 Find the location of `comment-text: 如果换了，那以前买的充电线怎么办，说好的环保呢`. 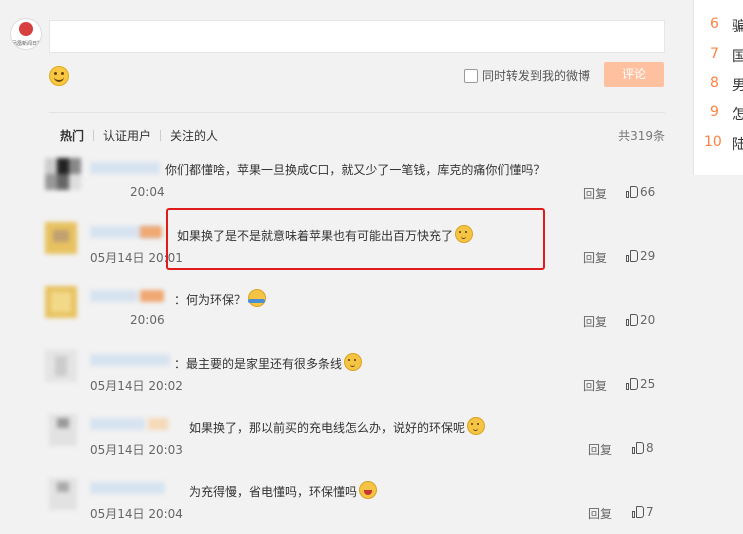

comment-text: 如果换了，那以前买的充电线怎么办，说好的环保呢 is located at coordinates (337, 426).